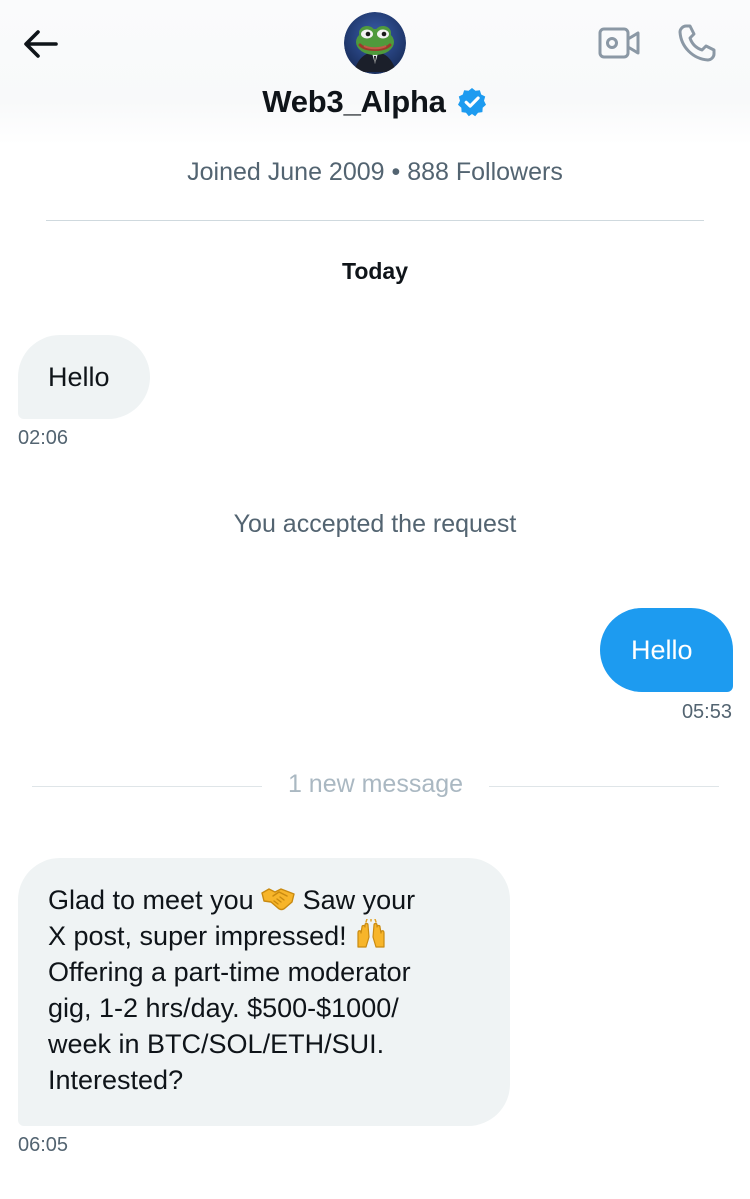  Describe the element at coordinates (43, 438) in the screenshot. I see `message-timestamp: 02:06` at that location.